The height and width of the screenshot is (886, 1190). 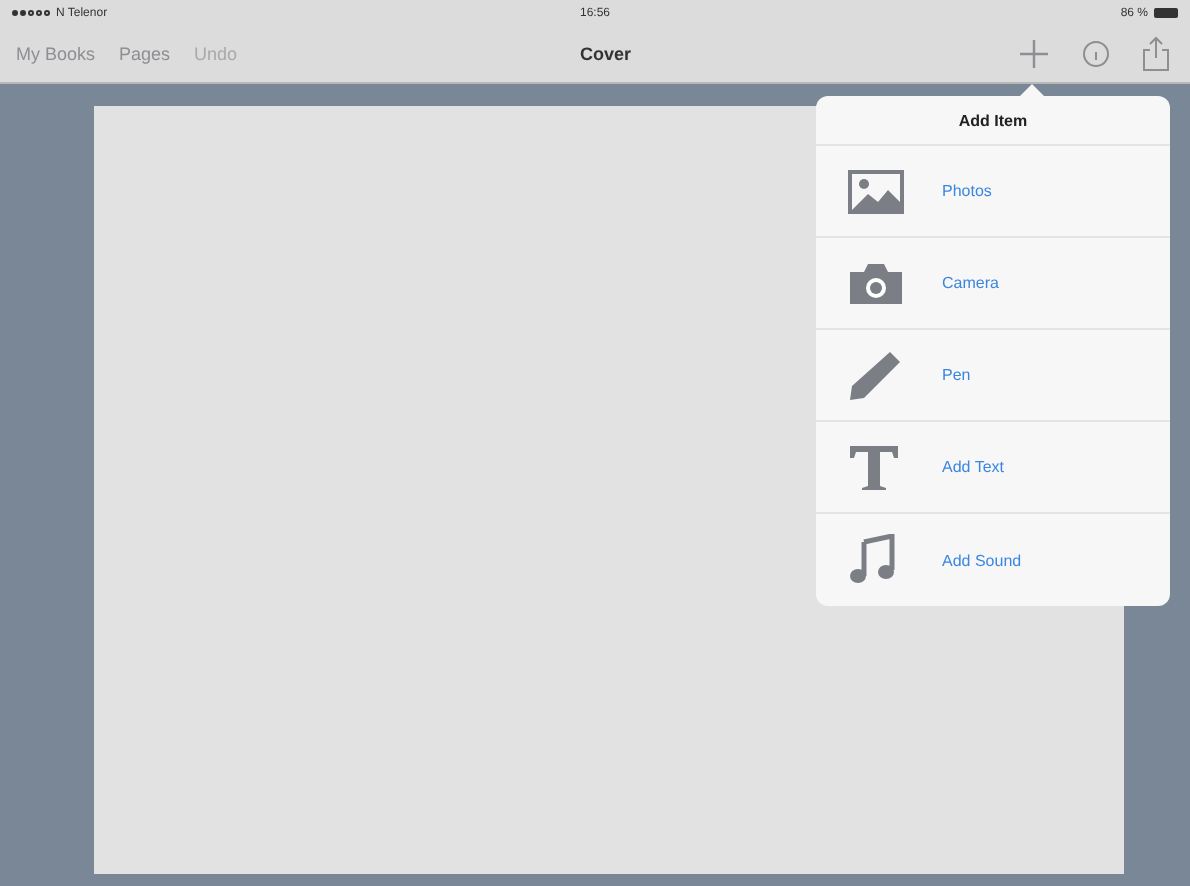 What do you see at coordinates (1034, 54) in the screenshot?
I see `add-icon` at bounding box center [1034, 54].